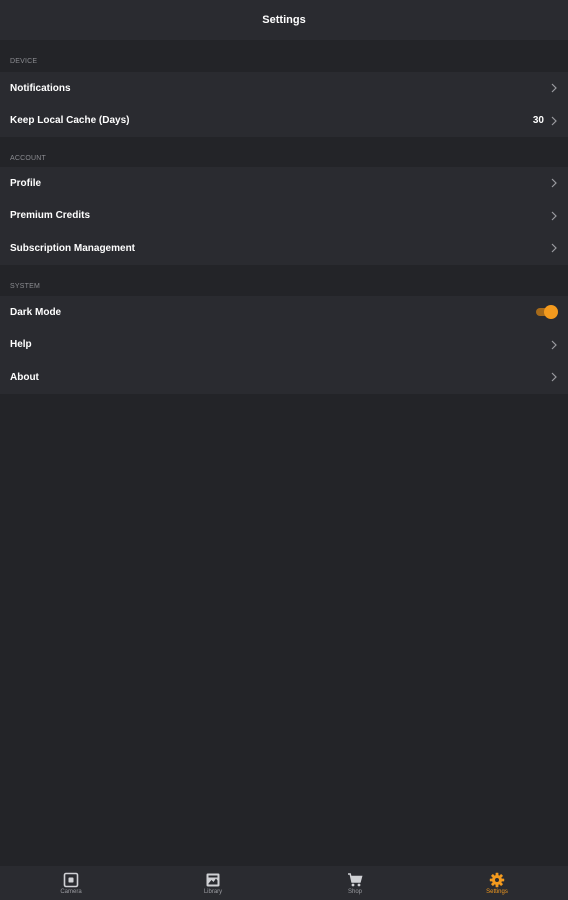 Image resolution: width=568 pixels, height=900 pixels. Describe the element at coordinates (71, 880) in the screenshot. I see `camera-icon` at that location.